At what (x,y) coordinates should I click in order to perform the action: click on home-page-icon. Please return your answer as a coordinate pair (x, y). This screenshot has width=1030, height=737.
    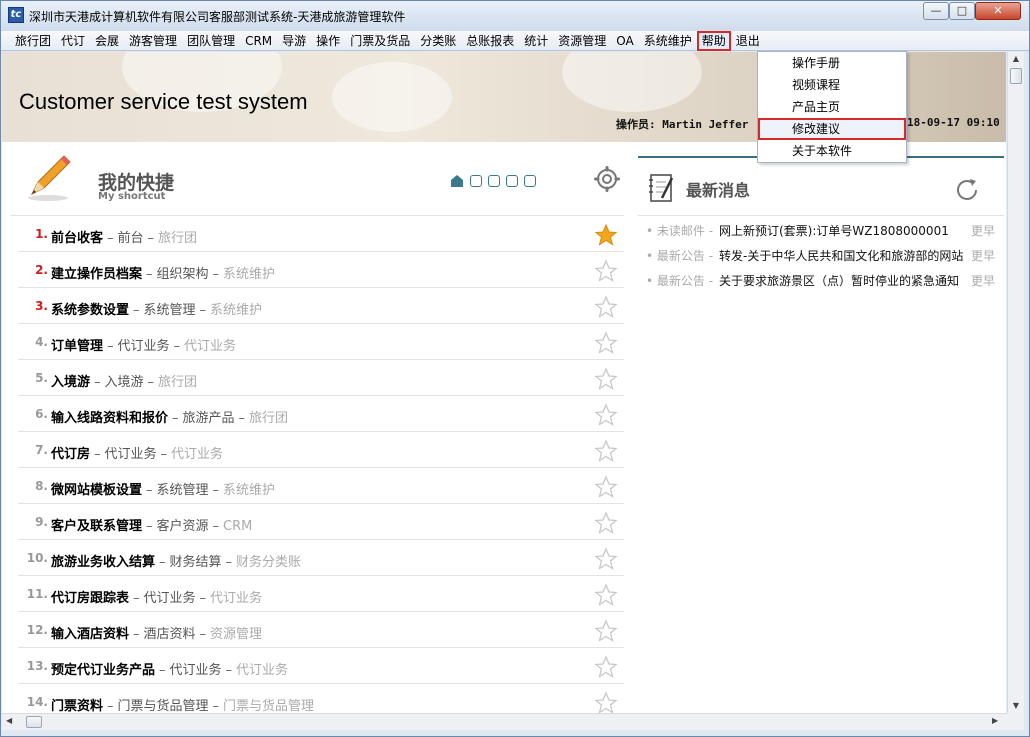
    Looking at the image, I should click on (457, 181).